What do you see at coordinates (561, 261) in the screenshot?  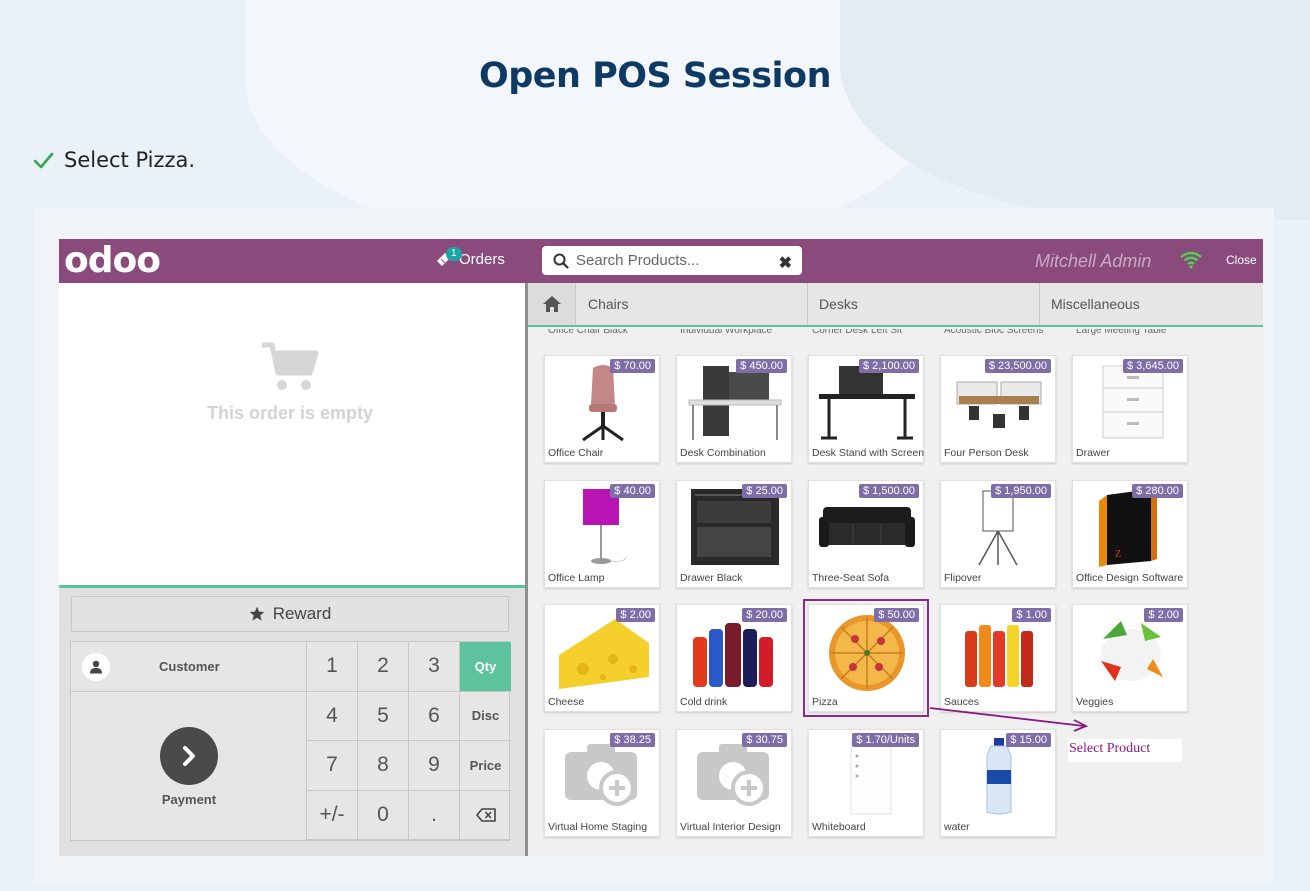 I see `search-icon` at bounding box center [561, 261].